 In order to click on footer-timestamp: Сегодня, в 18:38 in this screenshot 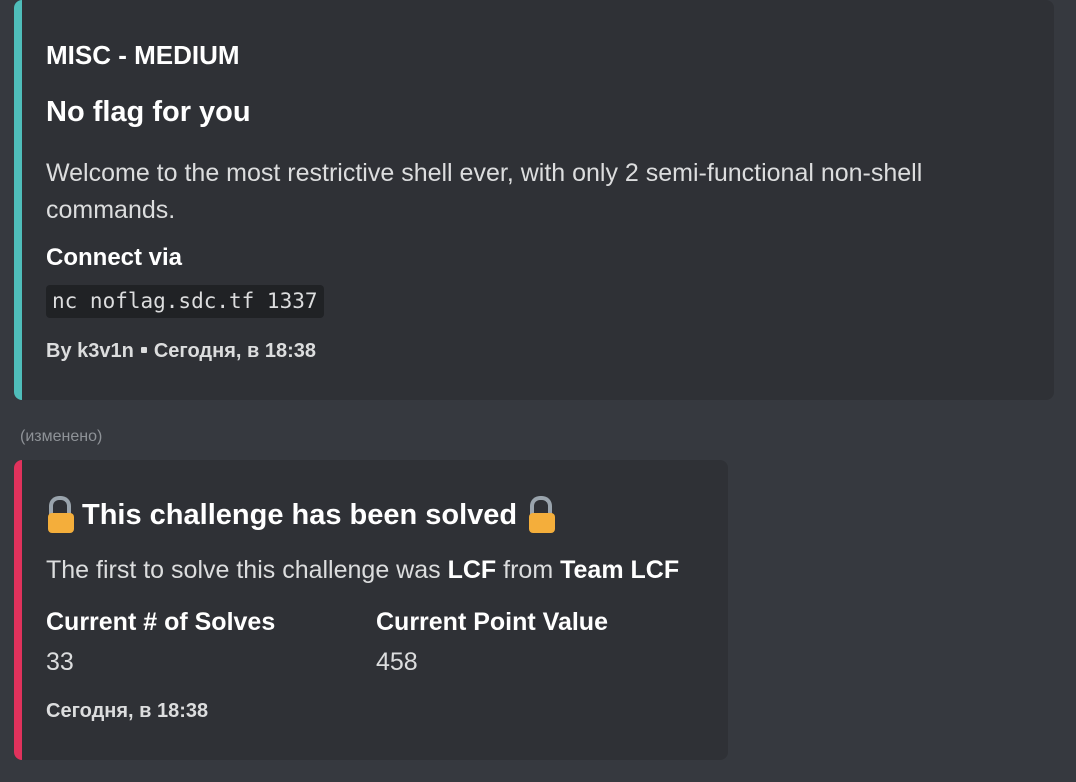, I will do `click(234, 351)`.